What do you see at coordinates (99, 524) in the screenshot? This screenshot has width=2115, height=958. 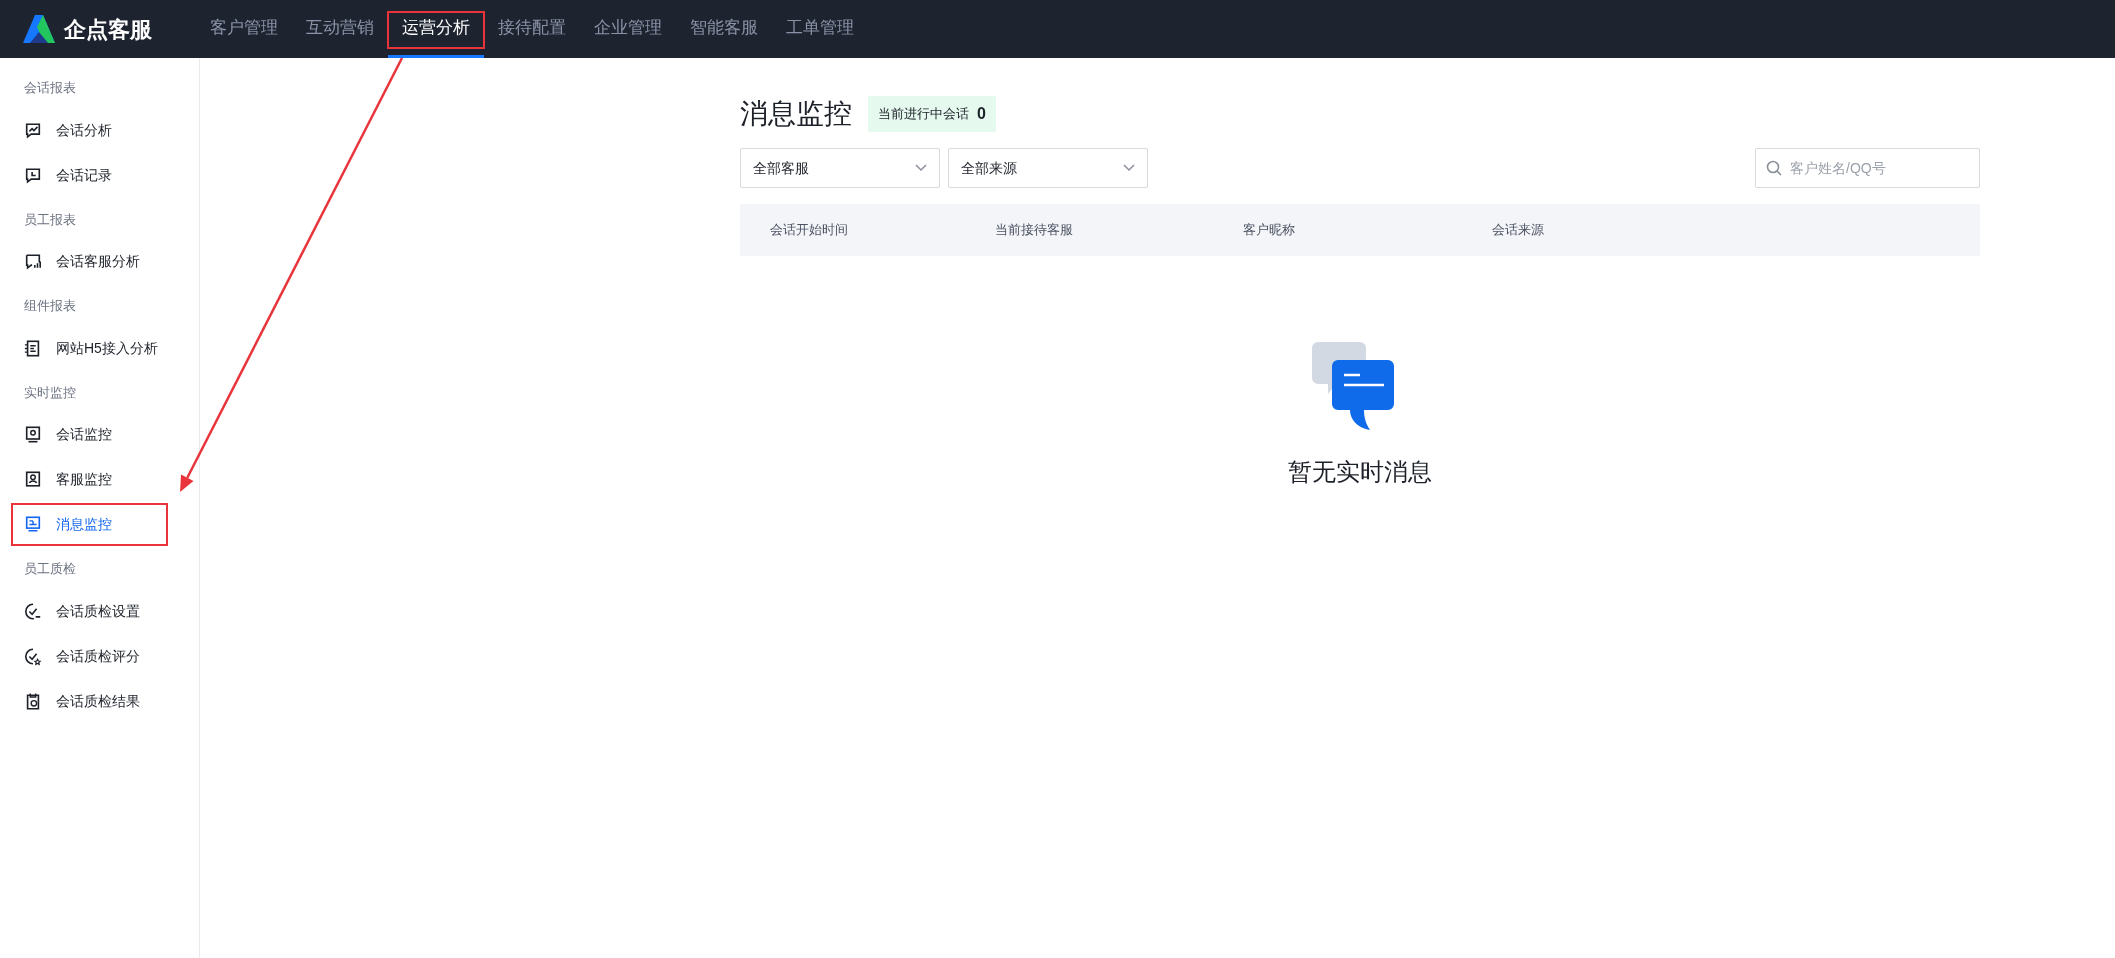 I see `sidebar-item: 消息监控` at bounding box center [99, 524].